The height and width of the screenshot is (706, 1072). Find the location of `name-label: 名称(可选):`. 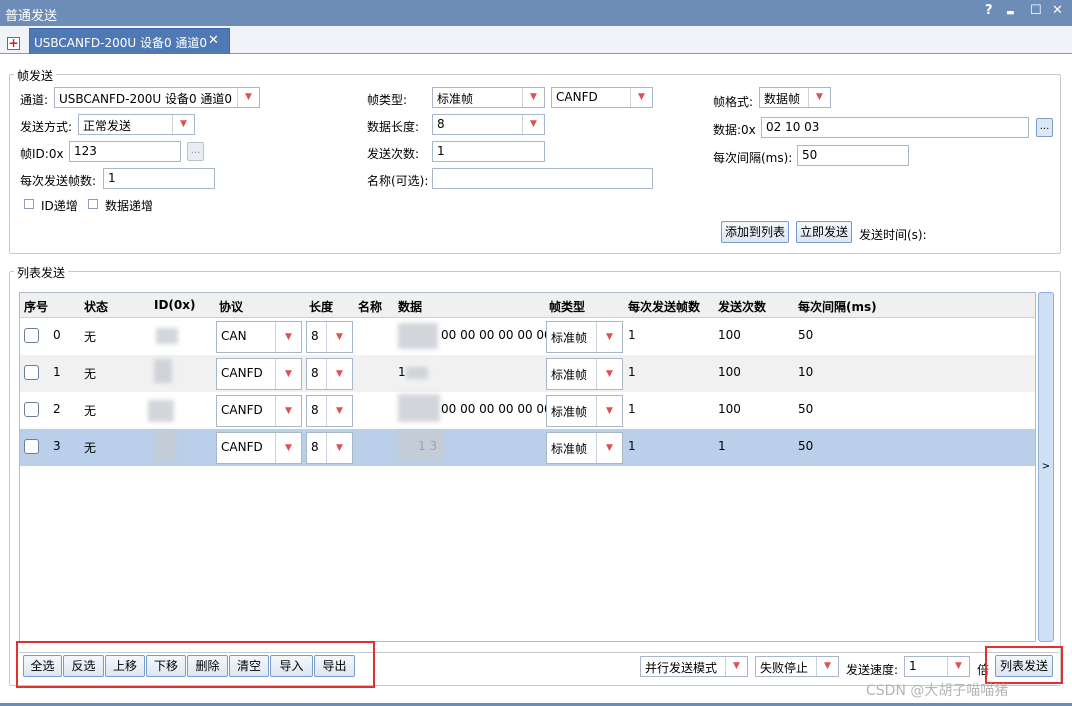

name-label: 名称(可选): is located at coordinates (398, 181).